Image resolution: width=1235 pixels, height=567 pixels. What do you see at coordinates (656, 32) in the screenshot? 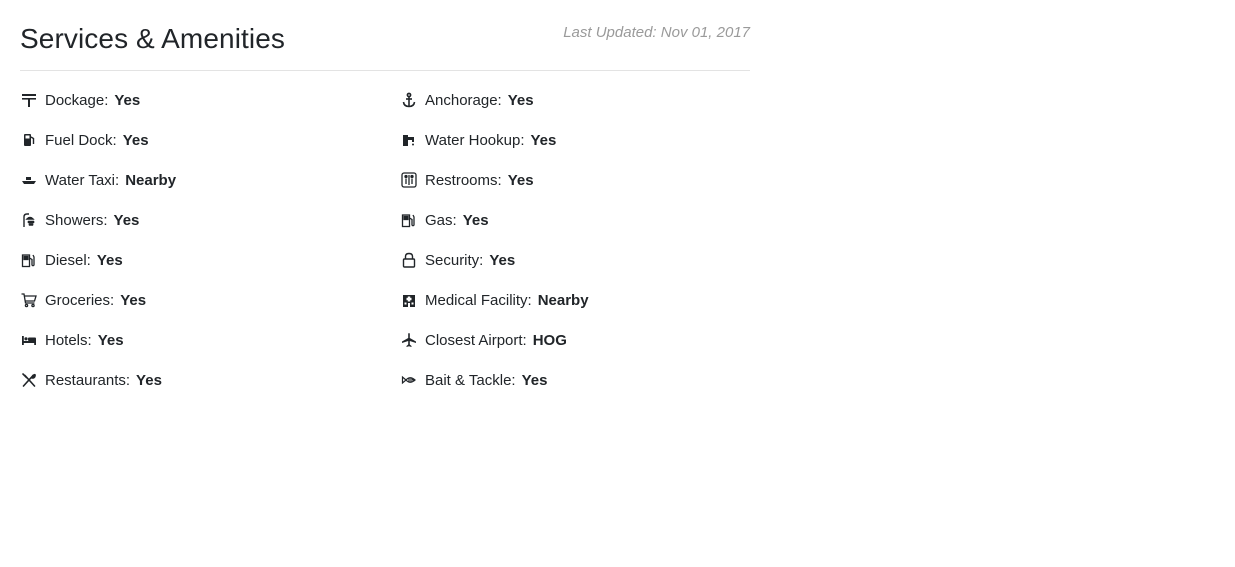
I see `last-updated-text: Last Updated: Nov 01, 2017` at bounding box center [656, 32].